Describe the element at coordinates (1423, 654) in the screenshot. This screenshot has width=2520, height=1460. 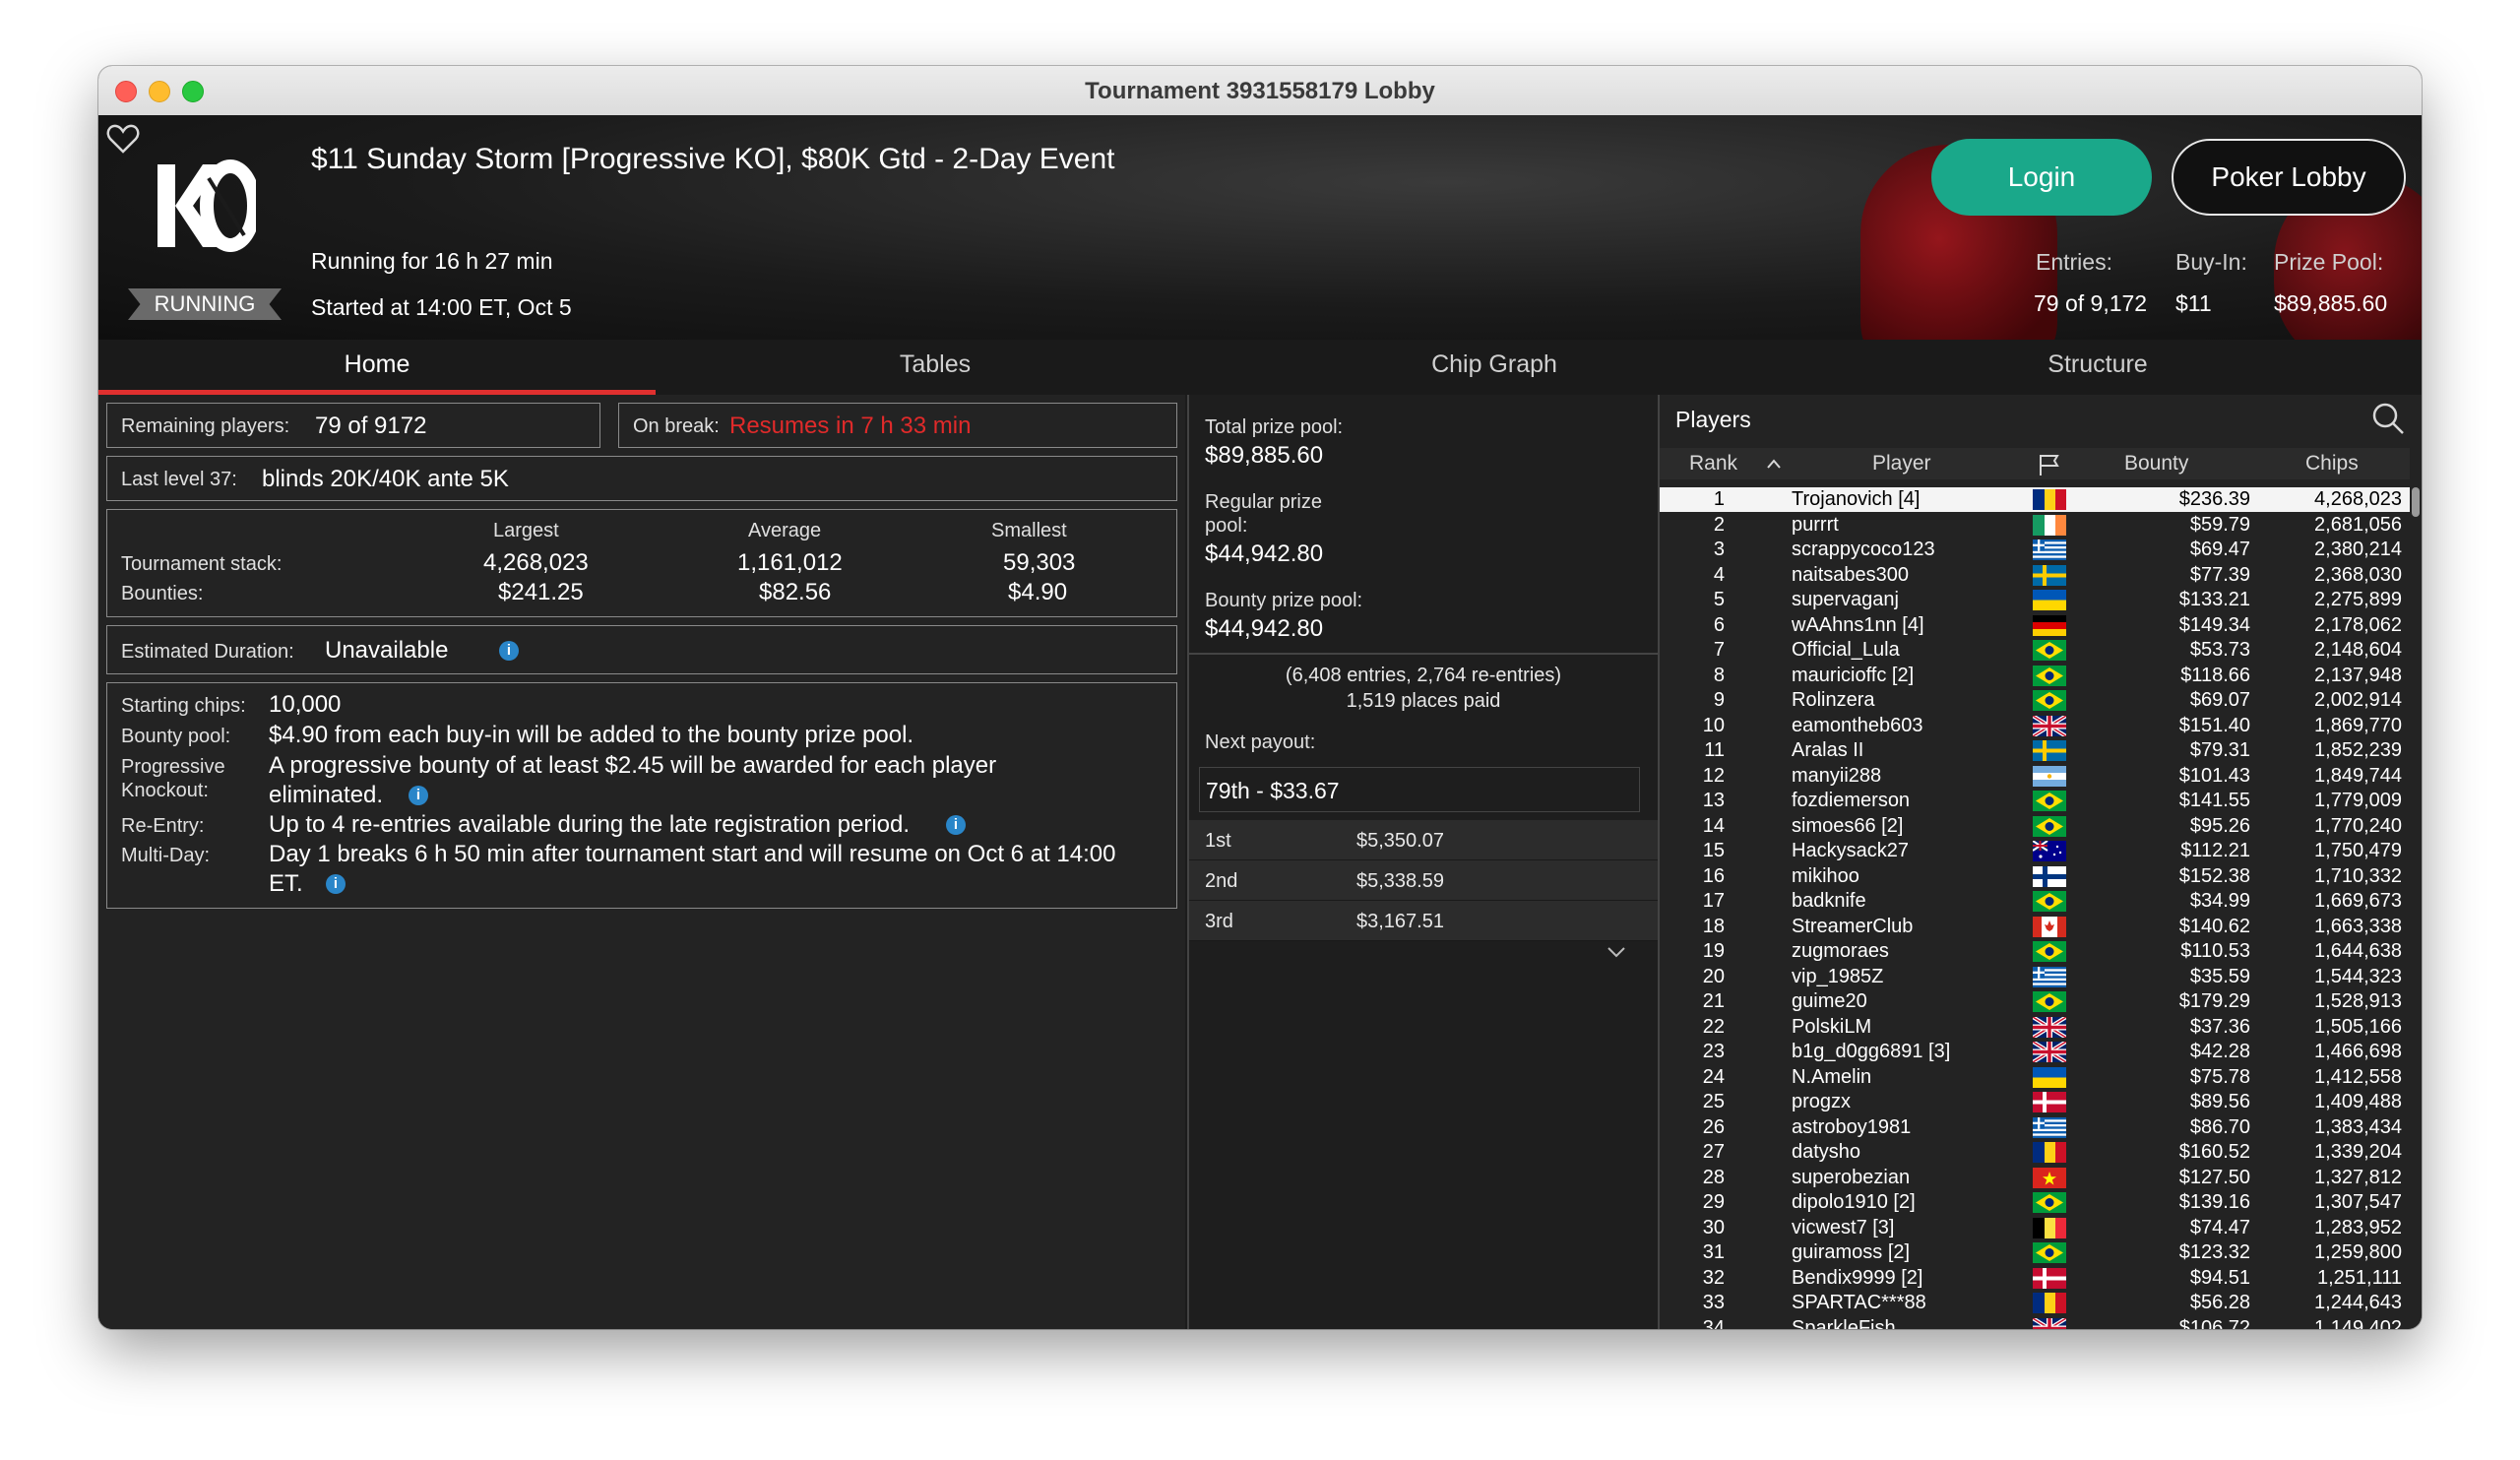
I see `divider` at that location.